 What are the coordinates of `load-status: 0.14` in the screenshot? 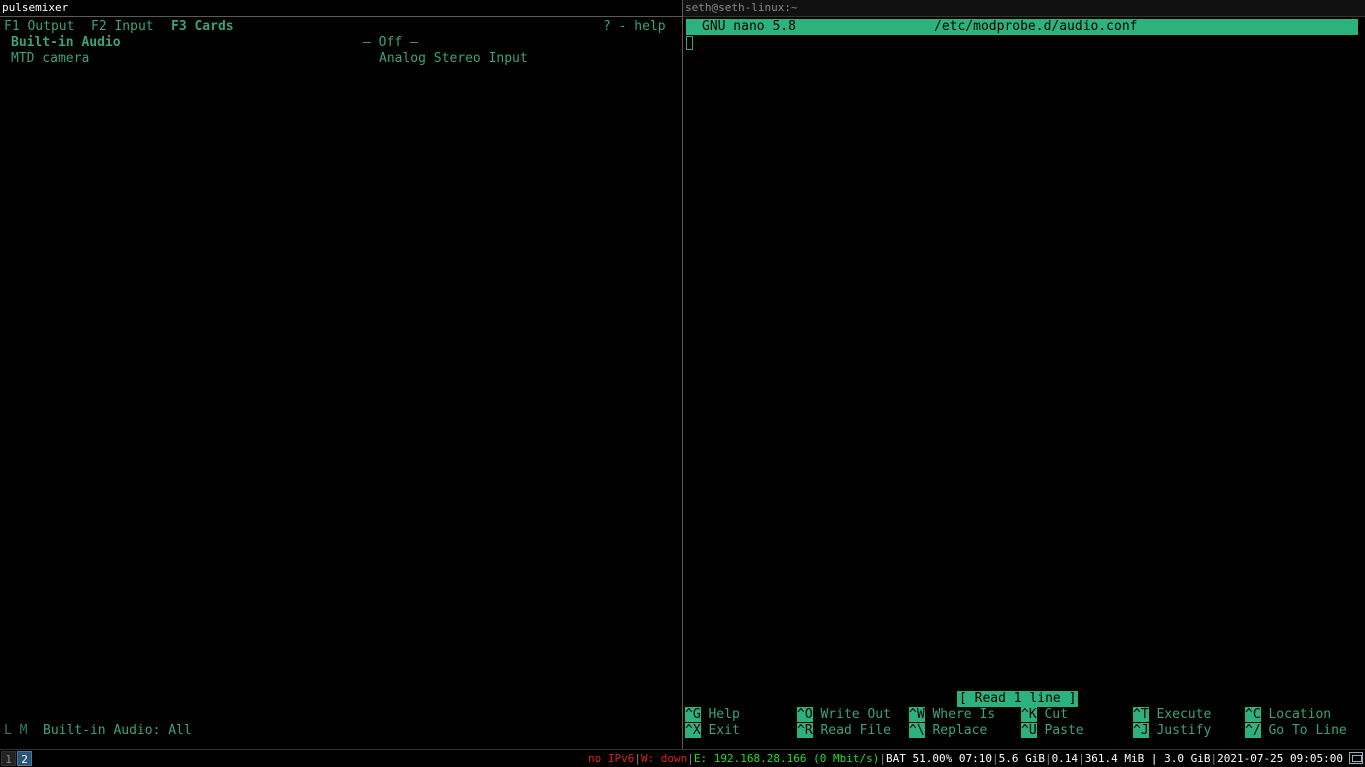 It's located at (1065, 758).